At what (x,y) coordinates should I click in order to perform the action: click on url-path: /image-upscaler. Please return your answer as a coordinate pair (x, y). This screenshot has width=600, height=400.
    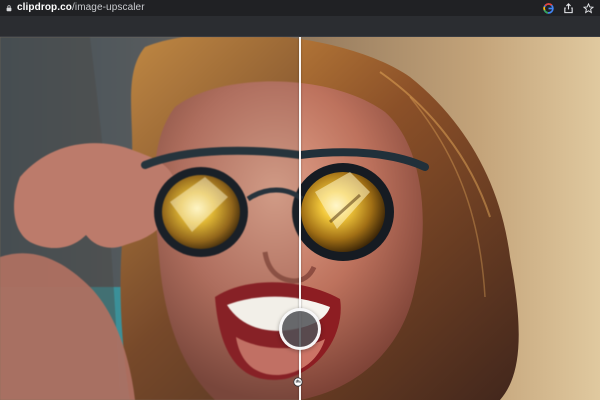
    Looking at the image, I should click on (108, 7).